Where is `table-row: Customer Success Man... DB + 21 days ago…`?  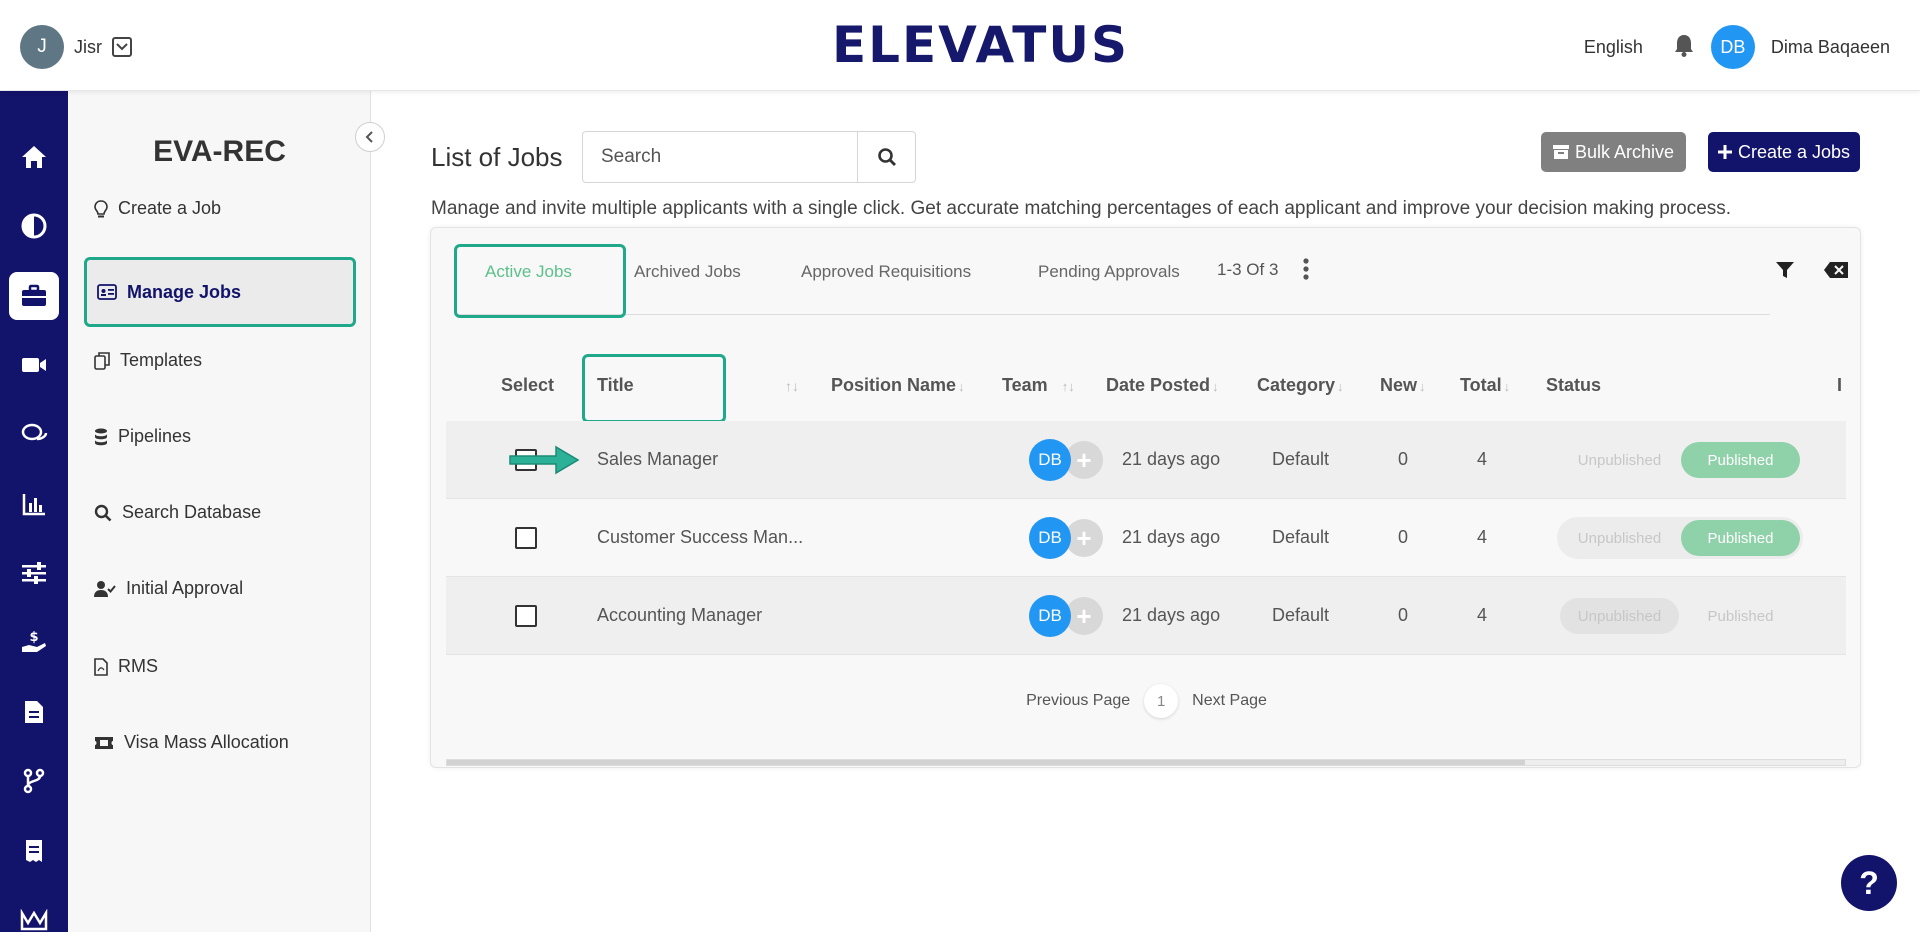
table-row: Customer Success Man... DB + 21 days ago… is located at coordinates (1146, 538).